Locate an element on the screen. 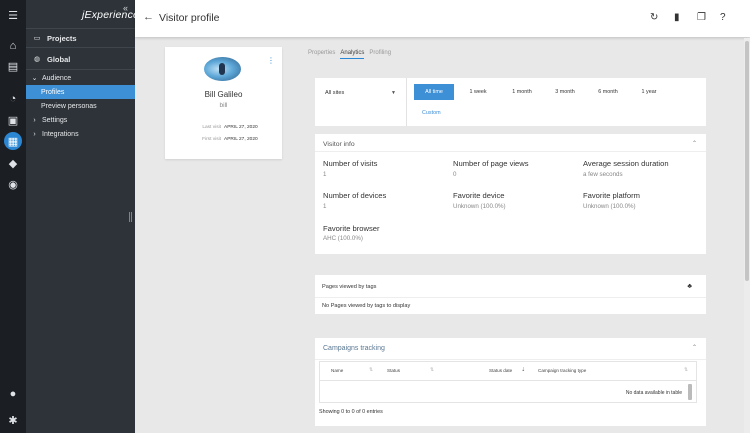 This screenshot has width=750, height=433. panel-title: Campaigns tracking is located at coordinates (354, 348).